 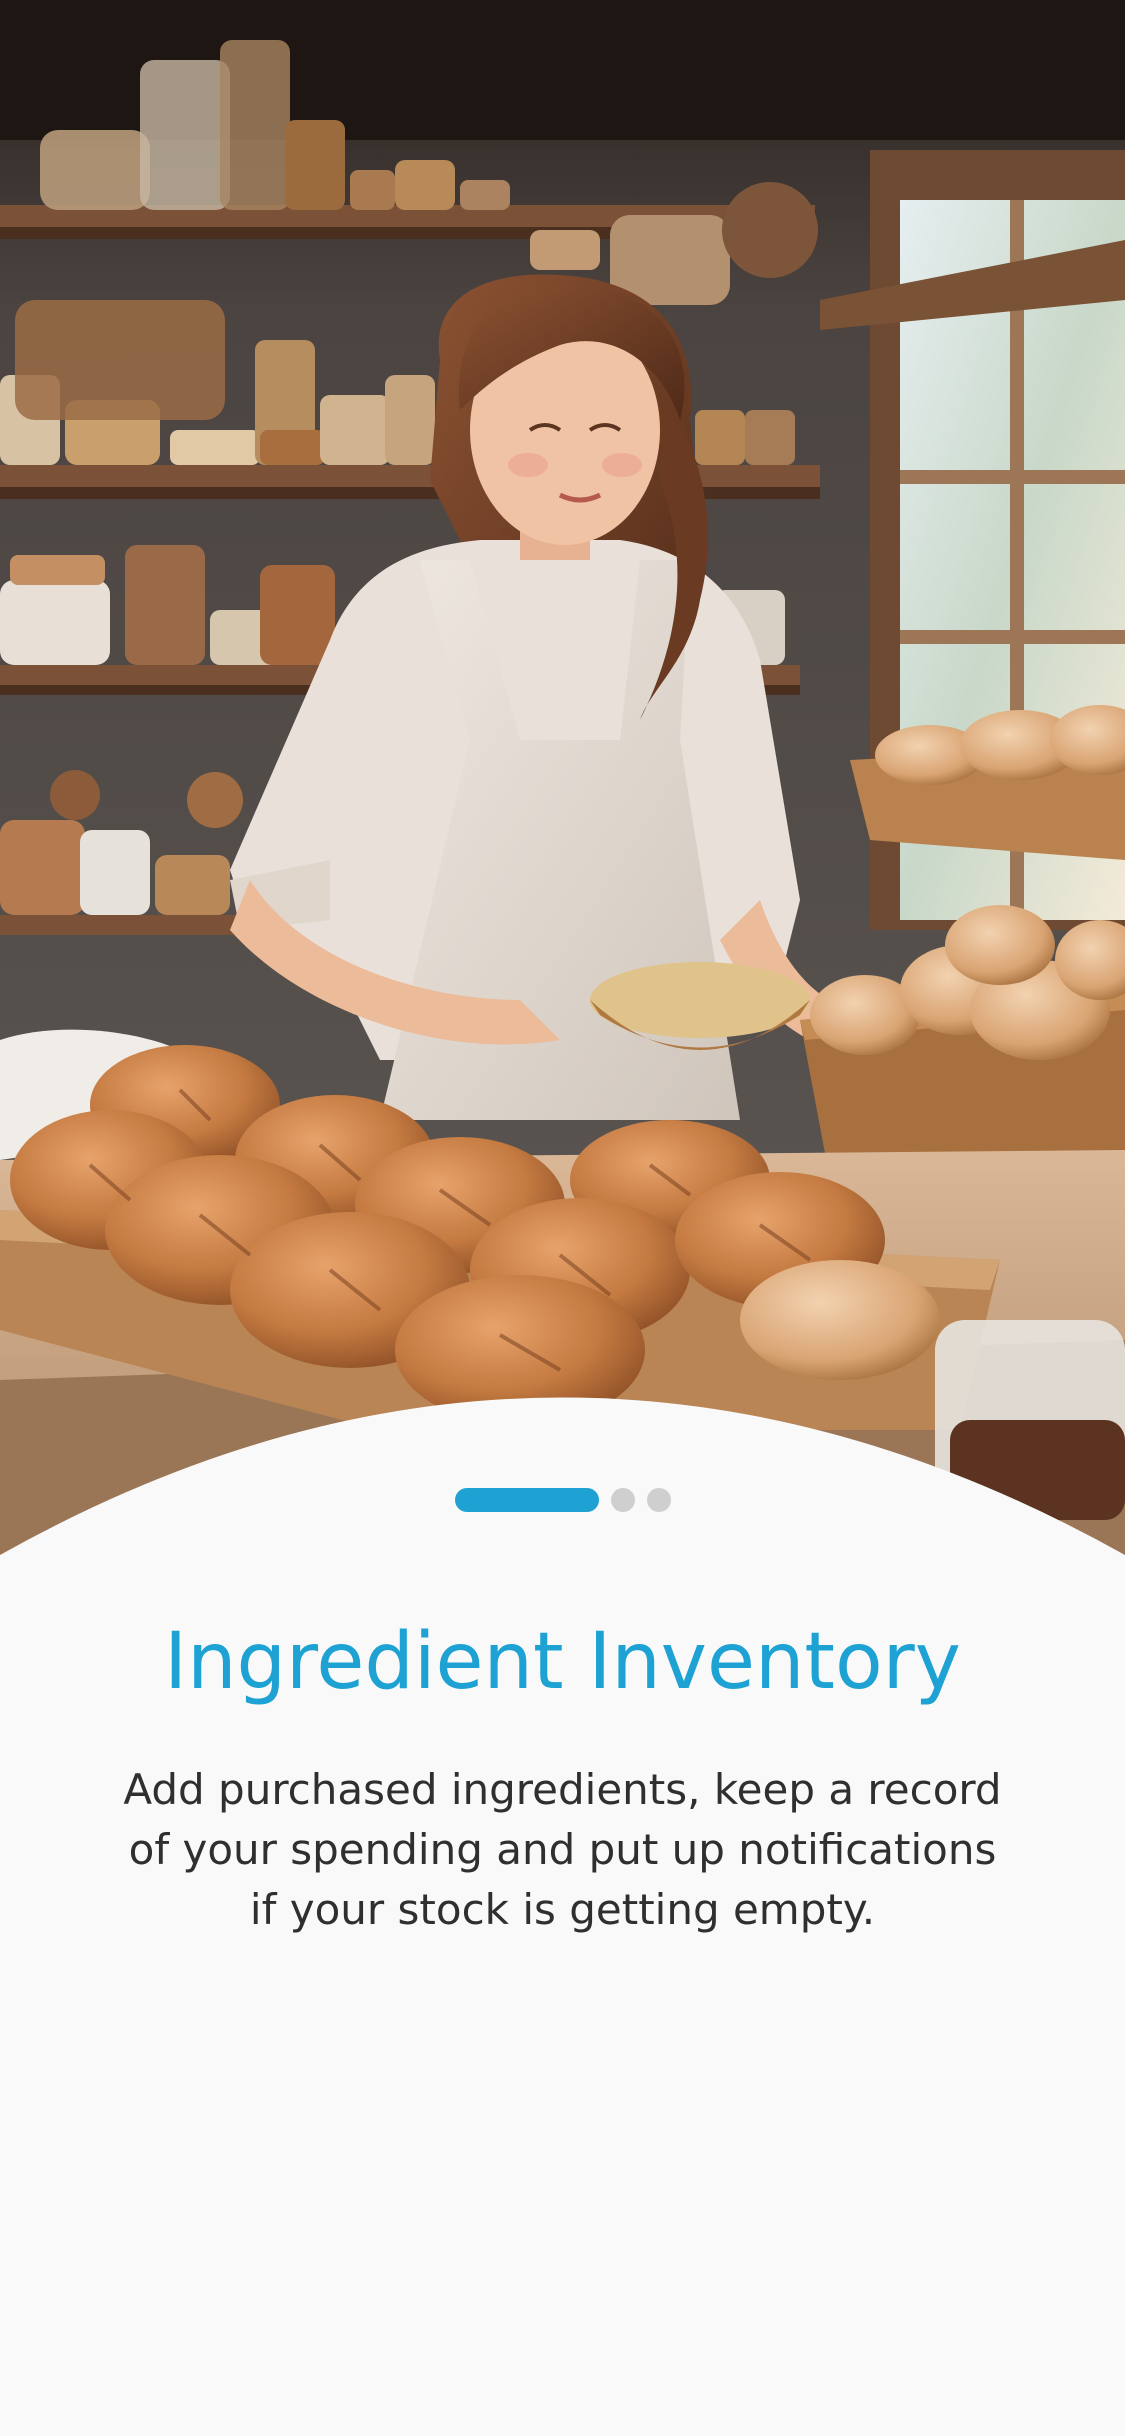 I want to click on page-indicator, so click(x=562, y=1500).